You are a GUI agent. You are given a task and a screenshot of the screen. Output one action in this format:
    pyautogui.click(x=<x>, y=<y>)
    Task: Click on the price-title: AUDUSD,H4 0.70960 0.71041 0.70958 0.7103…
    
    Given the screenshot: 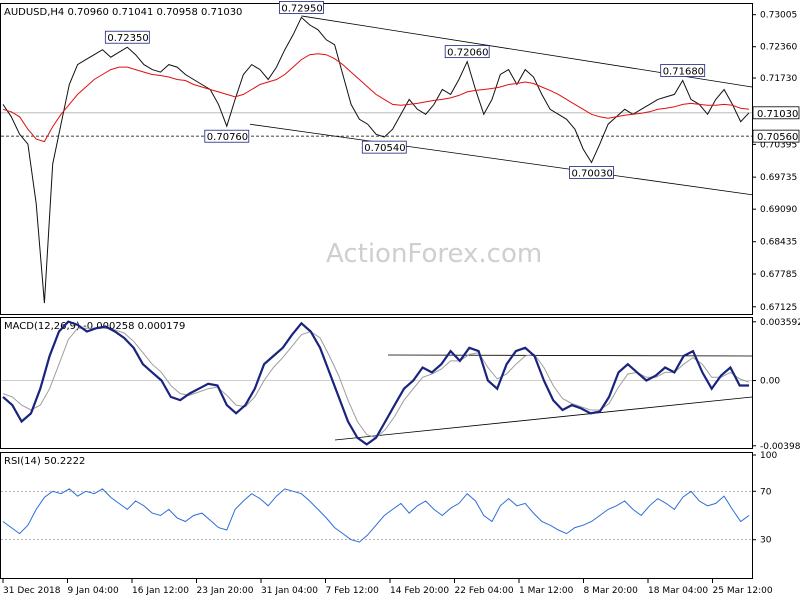 What is the action you would take?
    pyautogui.click(x=123, y=12)
    